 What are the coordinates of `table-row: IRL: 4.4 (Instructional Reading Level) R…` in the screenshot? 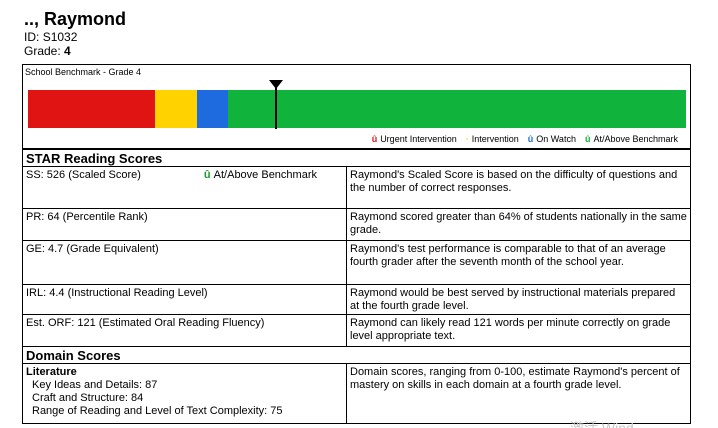 It's located at (356, 299).